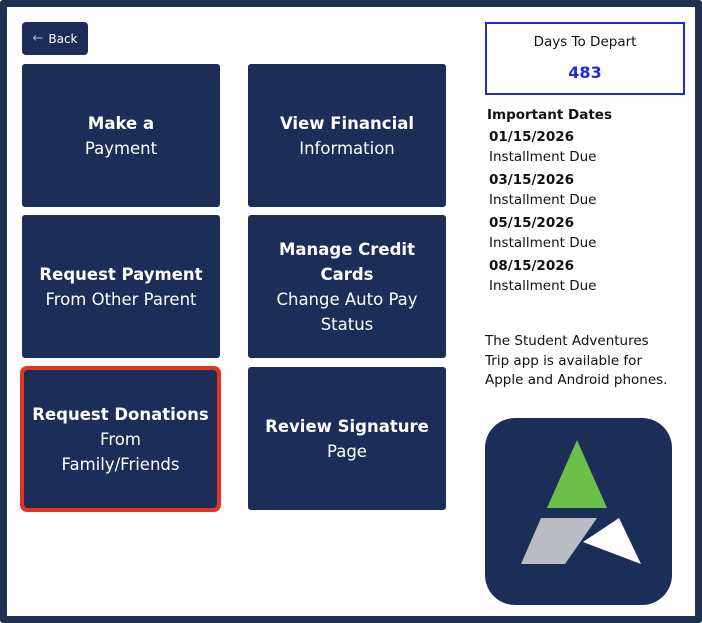 Image resolution: width=702 pixels, height=623 pixels. I want to click on date-value: 01/15/2026, so click(532, 137).